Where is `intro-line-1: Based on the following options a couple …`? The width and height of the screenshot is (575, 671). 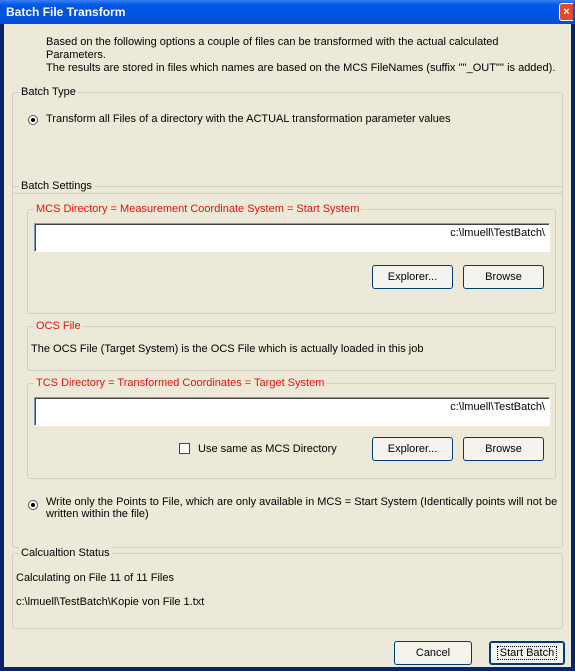
intro-line-1: Based on the following options a couple … is located at coordinates (272, 48).